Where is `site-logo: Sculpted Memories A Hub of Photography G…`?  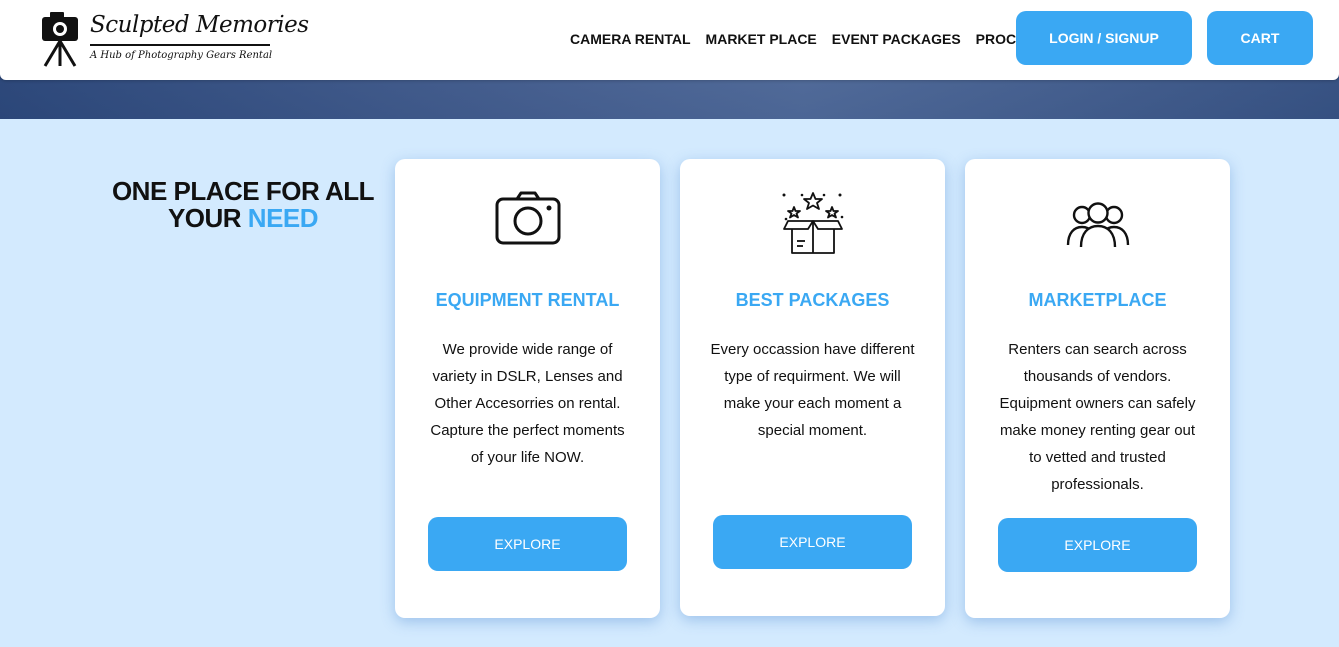
site-logo: Sculpted Memories A Hub of Photography G… is located at coordinates (174, 38).